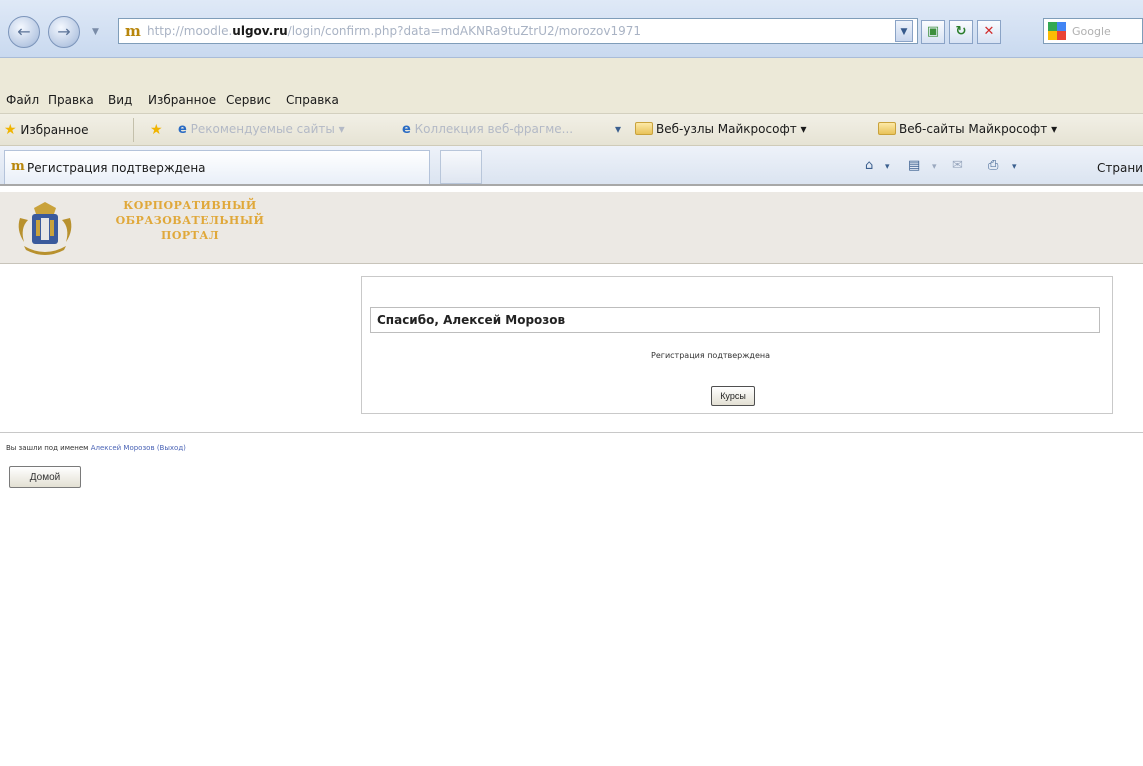 This screenshot has height=766, width=1143. Describe the element at coordinates (461, 167) in the screenshot. I see `new-tab-button` at that location.